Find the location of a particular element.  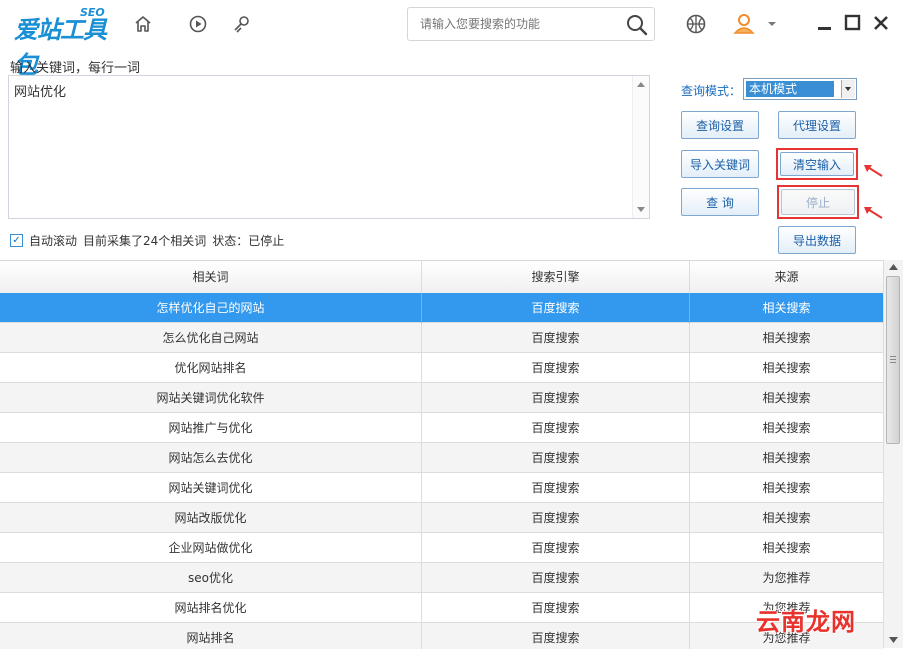

table-row: 怎样优化自己的网站 百度搜索 相关搜索 is located at coordinates (441, 308).